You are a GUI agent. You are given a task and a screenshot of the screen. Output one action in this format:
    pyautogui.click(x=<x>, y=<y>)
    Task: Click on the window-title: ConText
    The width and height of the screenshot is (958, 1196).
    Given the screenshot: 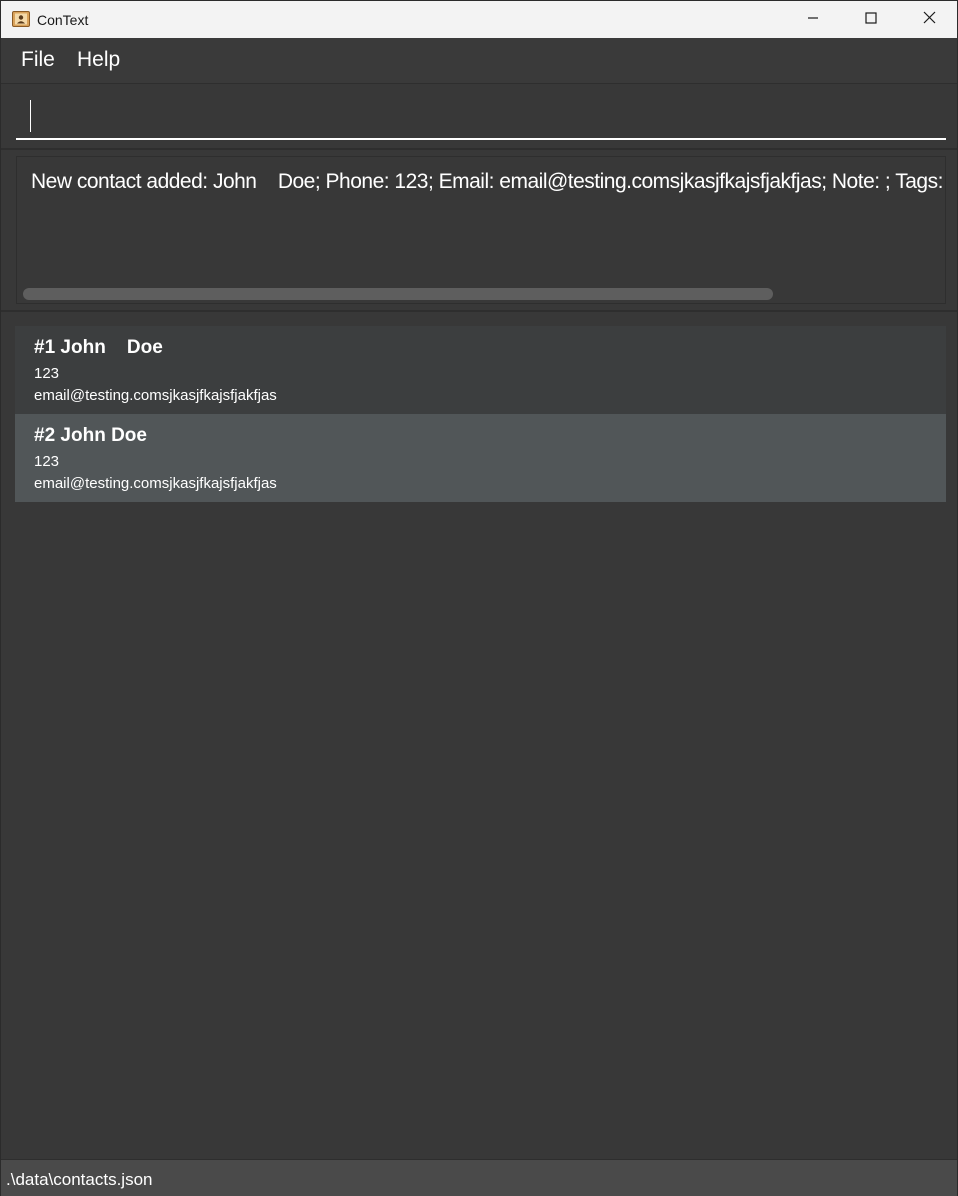 What is the action you would take?
    pyautogui.click(x=63, y=20)
    